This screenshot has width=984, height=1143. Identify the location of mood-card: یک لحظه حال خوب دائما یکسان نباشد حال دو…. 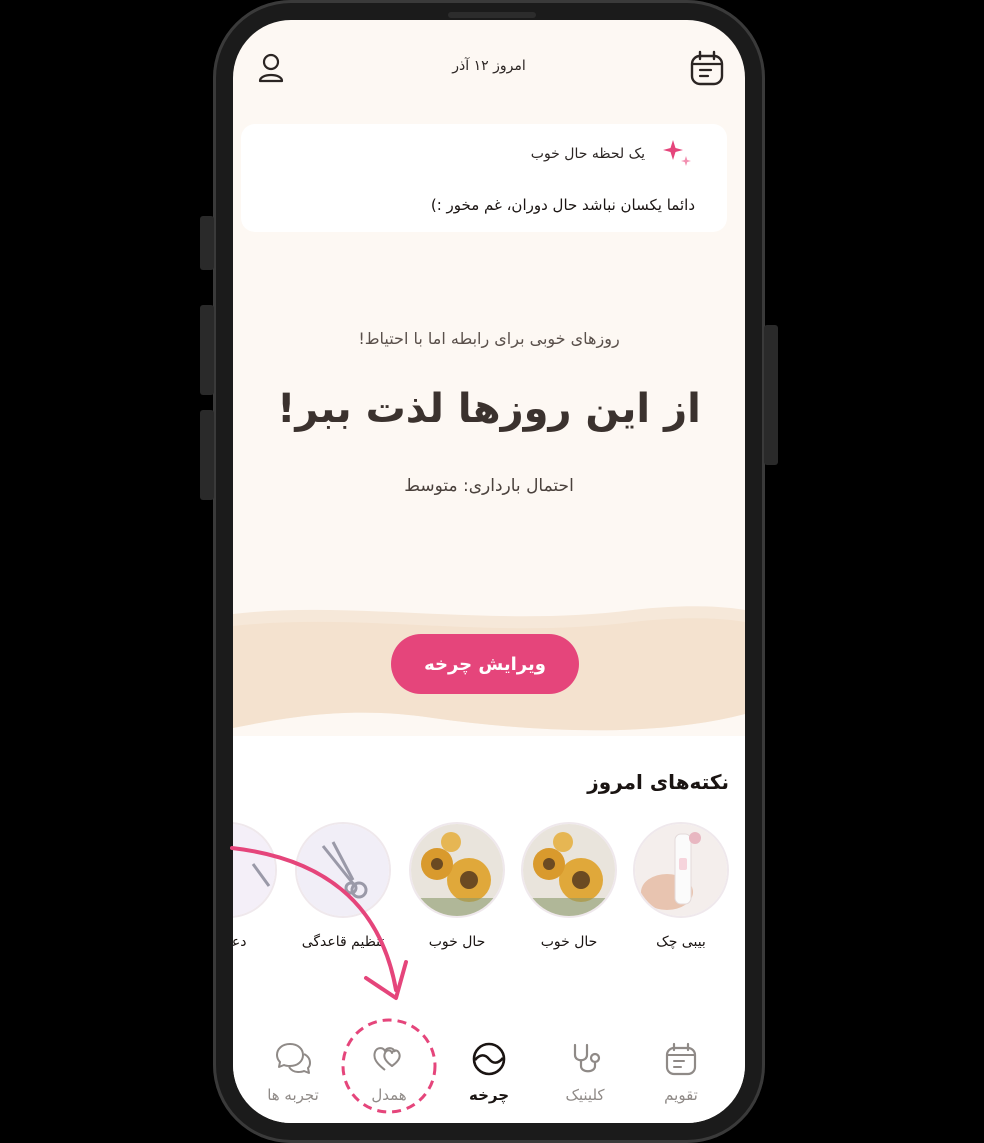
(484, 178).